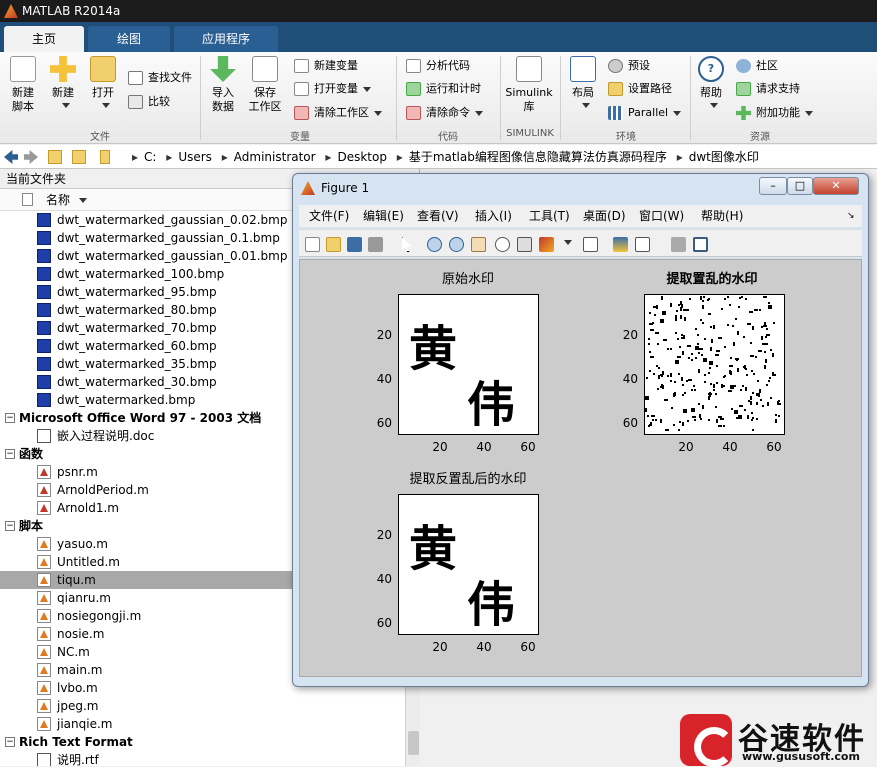 The height and width of the screenshot is (767, 877). Describe the element at coordinates (195, 157) in the screenshot. I see `breadcrumb-item: Users` at that location.